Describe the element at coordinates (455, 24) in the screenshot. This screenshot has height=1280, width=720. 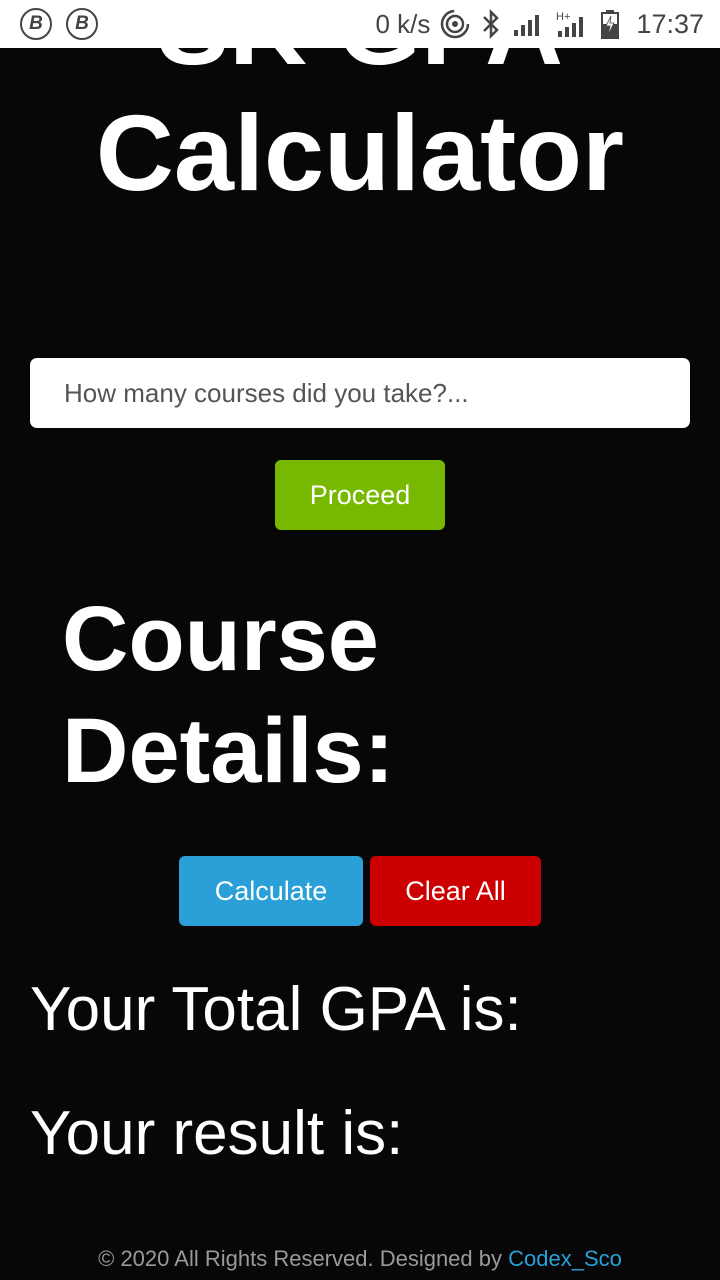
I see `hotspot-icon` at that location.